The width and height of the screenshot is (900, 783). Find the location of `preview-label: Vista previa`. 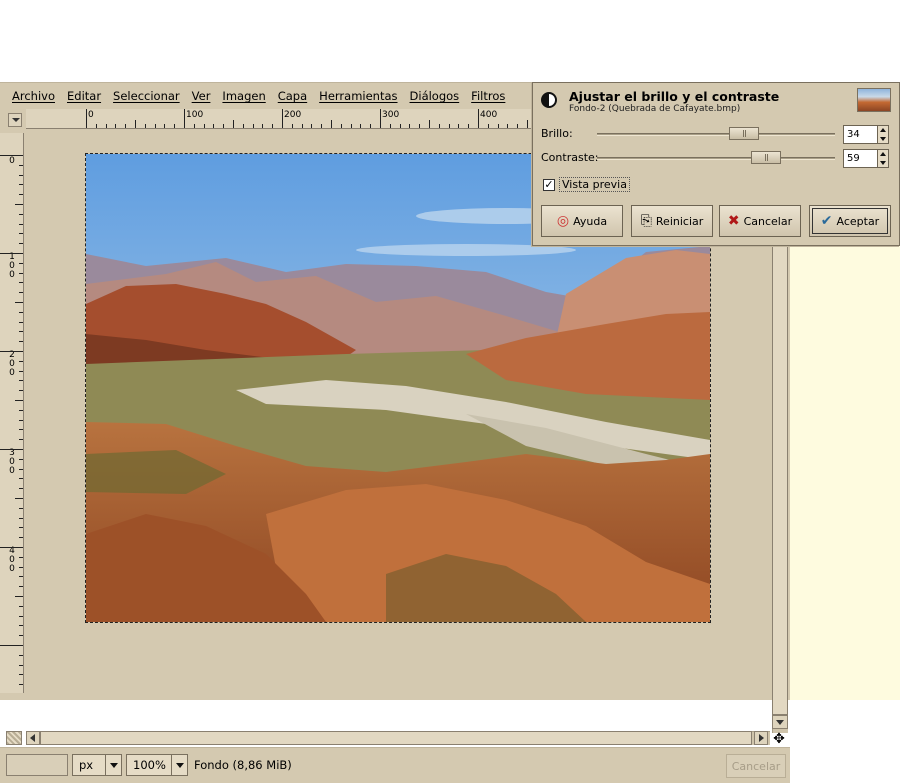

preview-label: Vista previa is located at coordinates (594, 184).